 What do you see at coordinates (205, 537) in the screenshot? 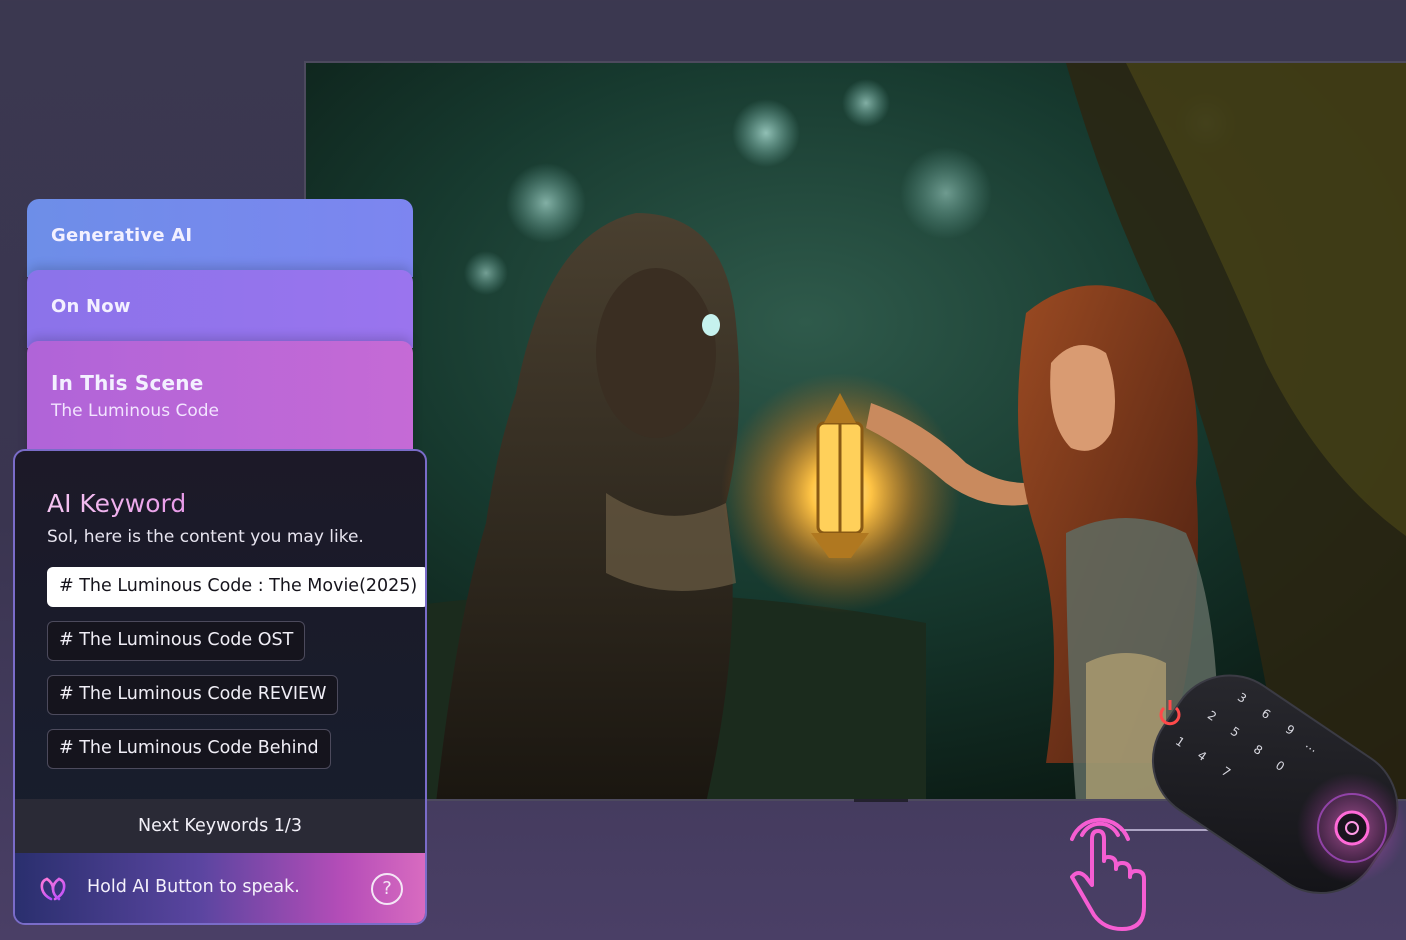
I see `panel-subtitle: Sol, here is the content you may like.` at bounding box center [205, 537].